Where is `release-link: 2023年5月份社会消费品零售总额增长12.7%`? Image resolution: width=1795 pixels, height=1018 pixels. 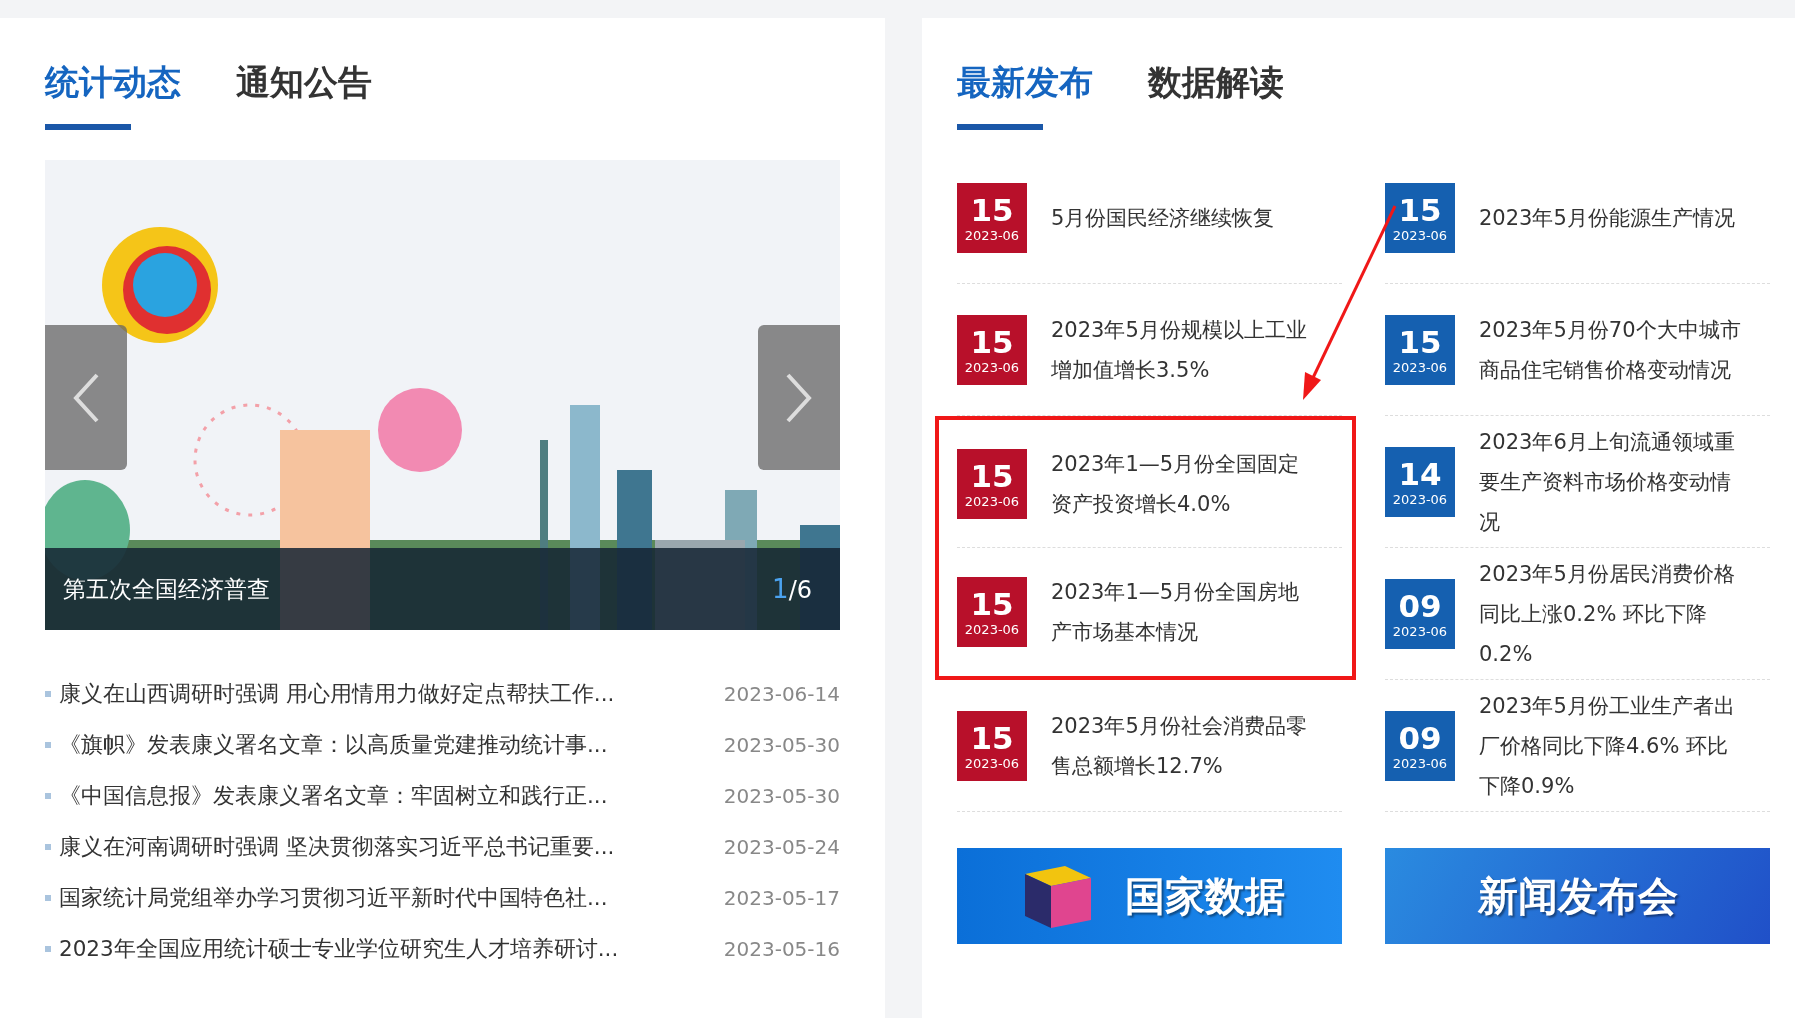
release-link: 2023年5月份社会消费品零售总额增长12.7% is located at coordinates (1185, 746).